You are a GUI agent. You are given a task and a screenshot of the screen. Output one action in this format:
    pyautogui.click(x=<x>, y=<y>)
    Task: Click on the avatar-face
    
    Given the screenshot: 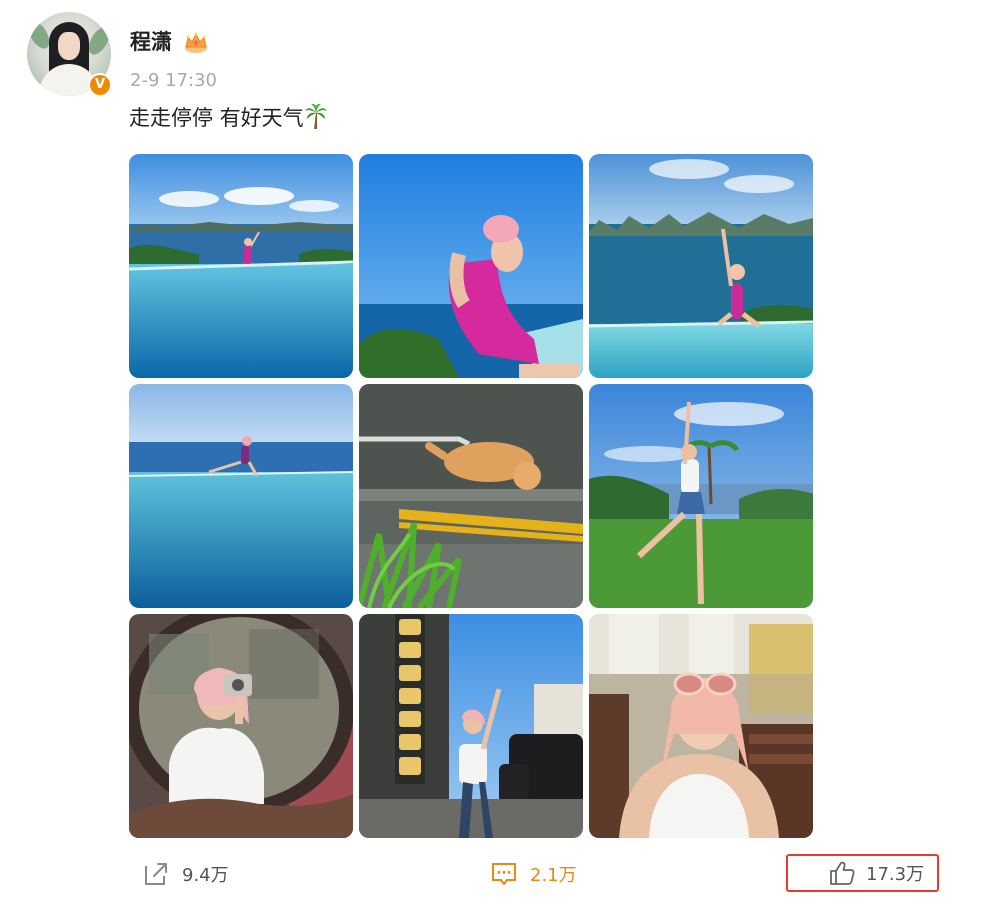 What is the action you would take?
    pyautogui.click(x=69, y=46)
    